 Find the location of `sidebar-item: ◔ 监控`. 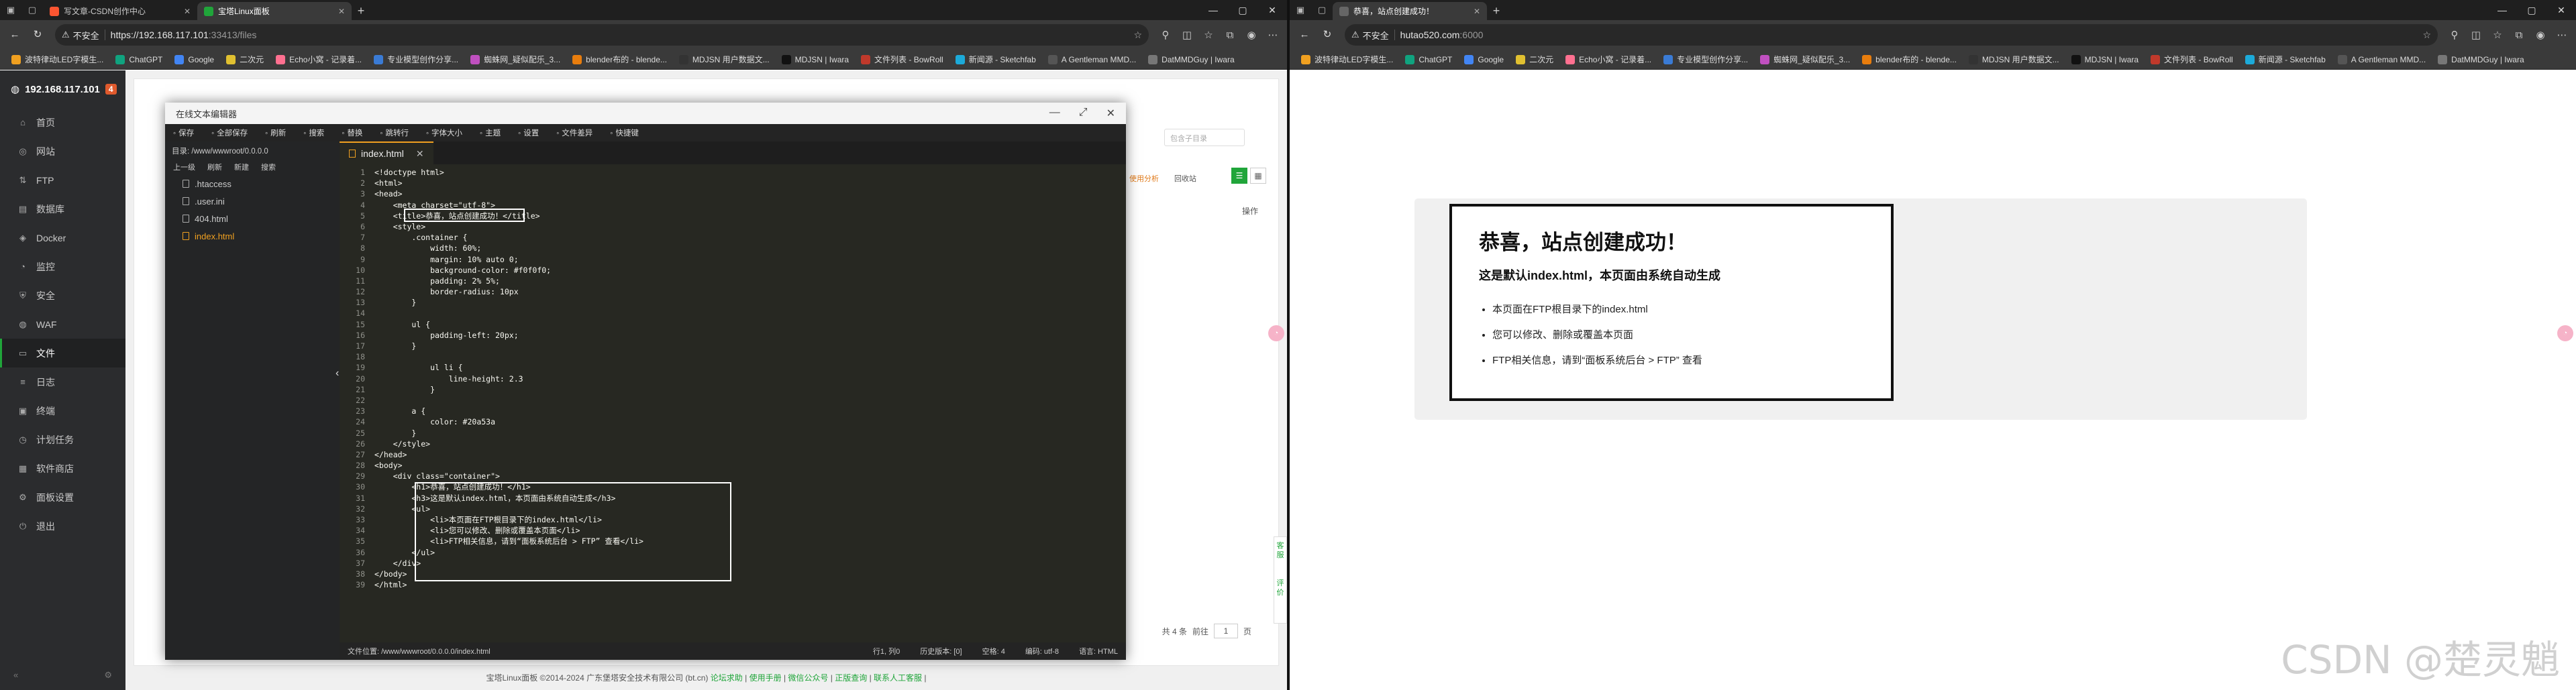

sidebar-item: ◔ 监控 is located at coordinates (62, 266).